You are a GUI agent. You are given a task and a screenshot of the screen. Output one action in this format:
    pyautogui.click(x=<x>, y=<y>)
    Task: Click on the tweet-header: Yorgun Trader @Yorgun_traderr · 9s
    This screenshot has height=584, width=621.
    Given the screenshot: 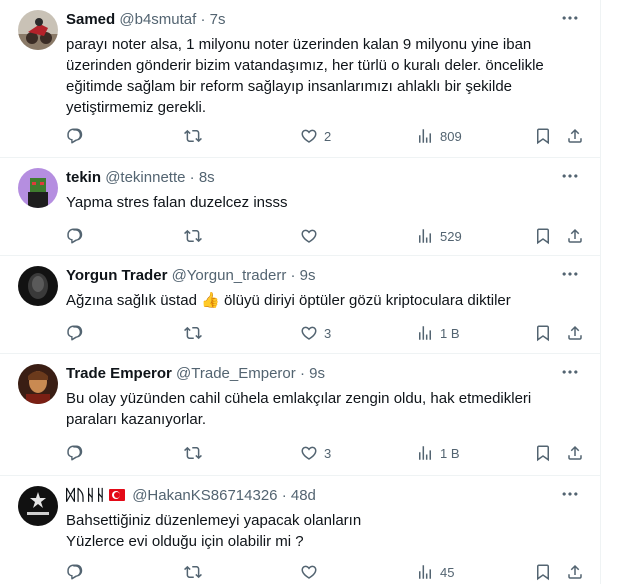 What is the action you would take?
    pyautogui.click(x=191, y=275)
    